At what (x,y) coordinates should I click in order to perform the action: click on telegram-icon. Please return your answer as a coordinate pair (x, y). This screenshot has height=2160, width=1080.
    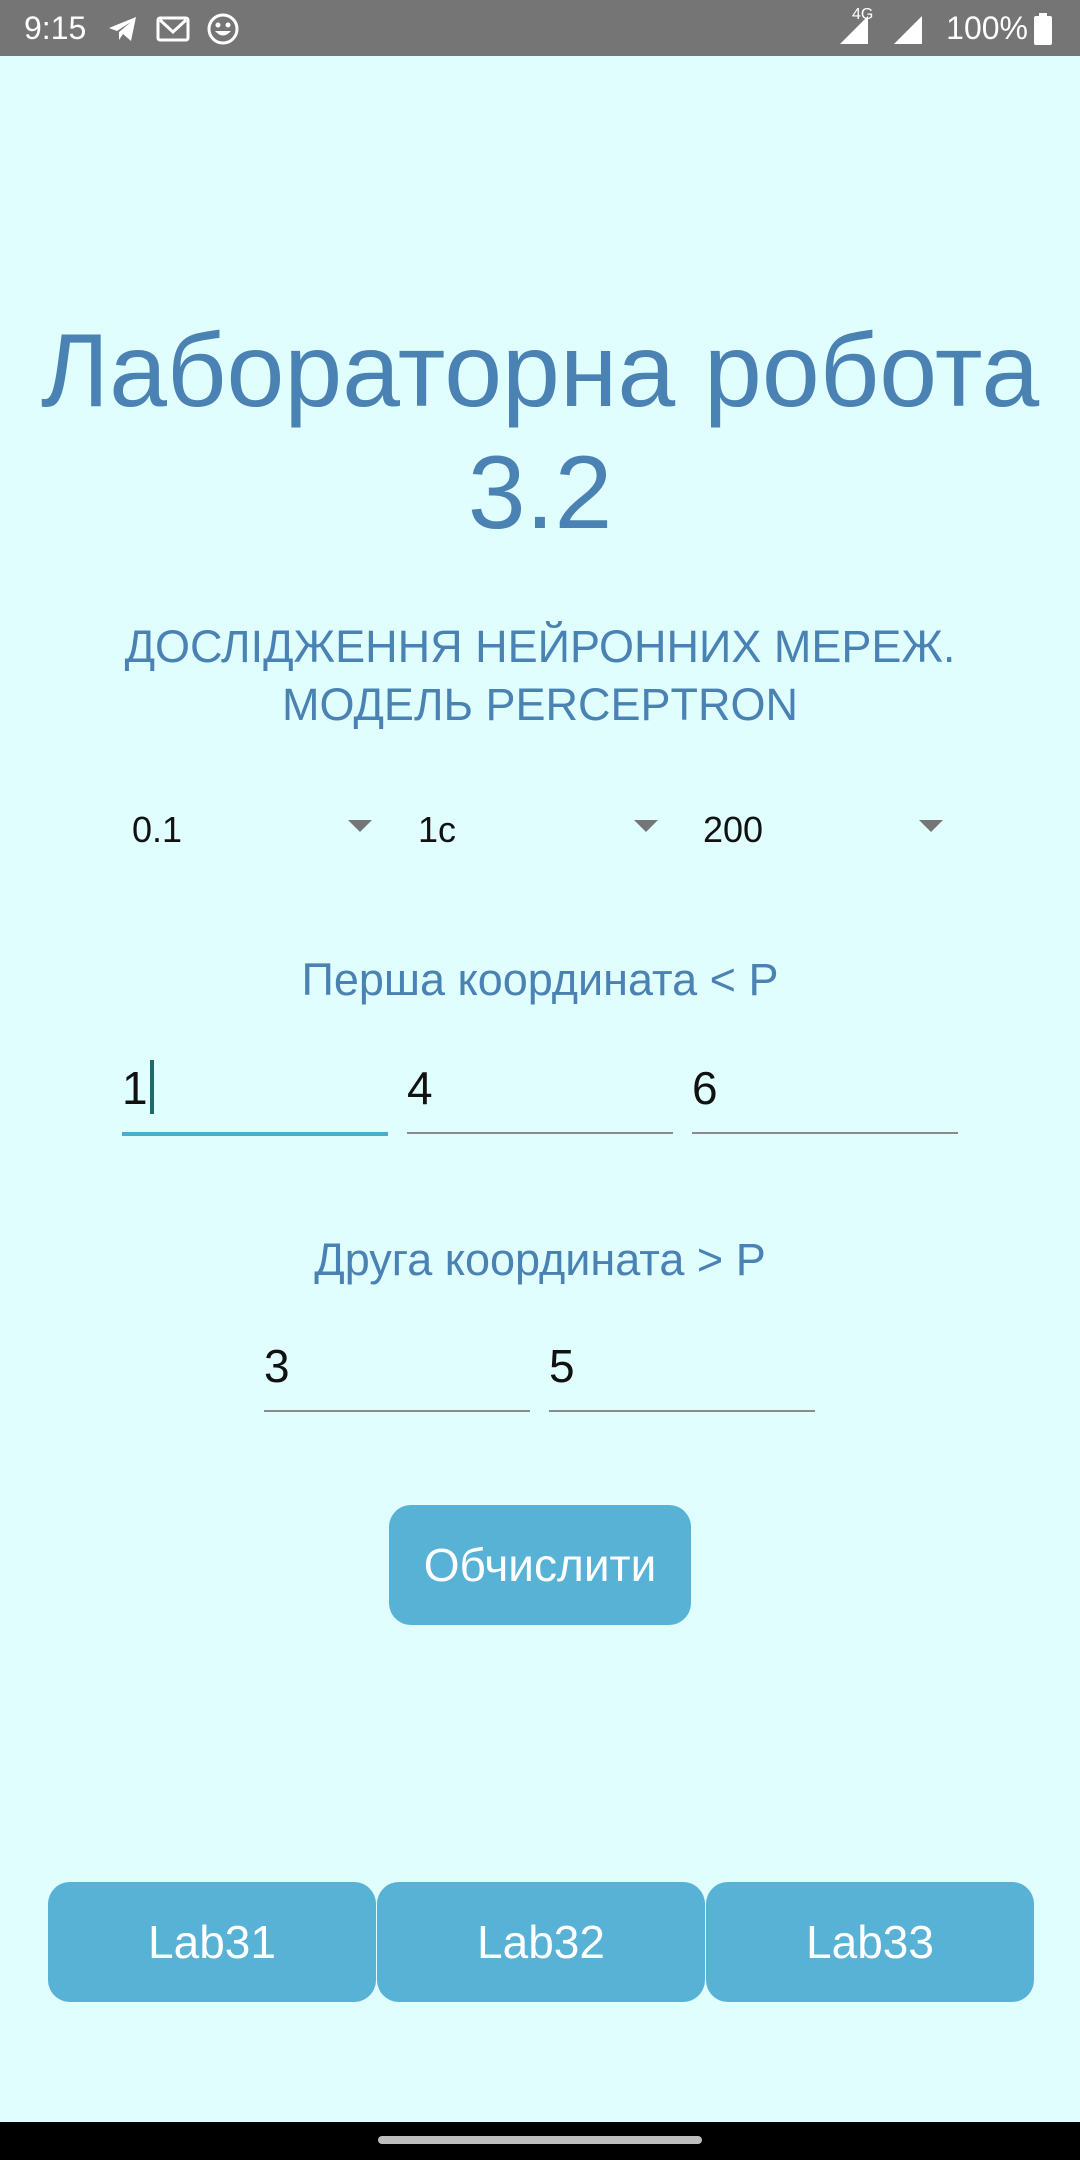
    Looking at the image, I should click on (122, 29).